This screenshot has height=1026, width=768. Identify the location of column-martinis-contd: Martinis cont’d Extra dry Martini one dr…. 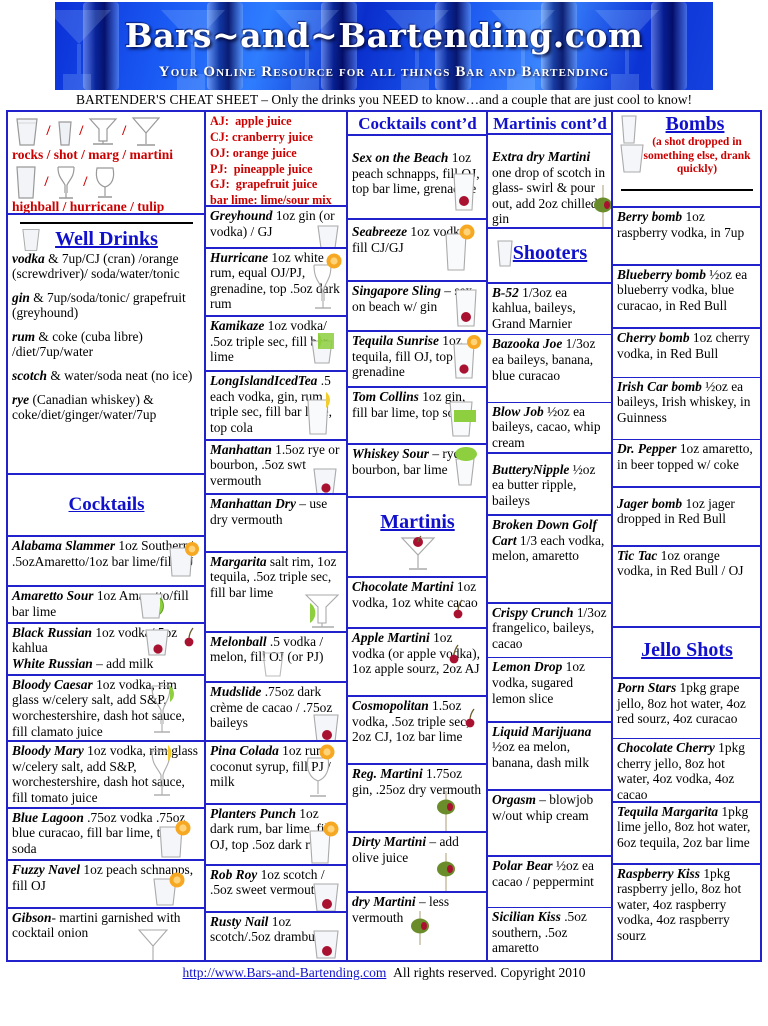
(550, 536).